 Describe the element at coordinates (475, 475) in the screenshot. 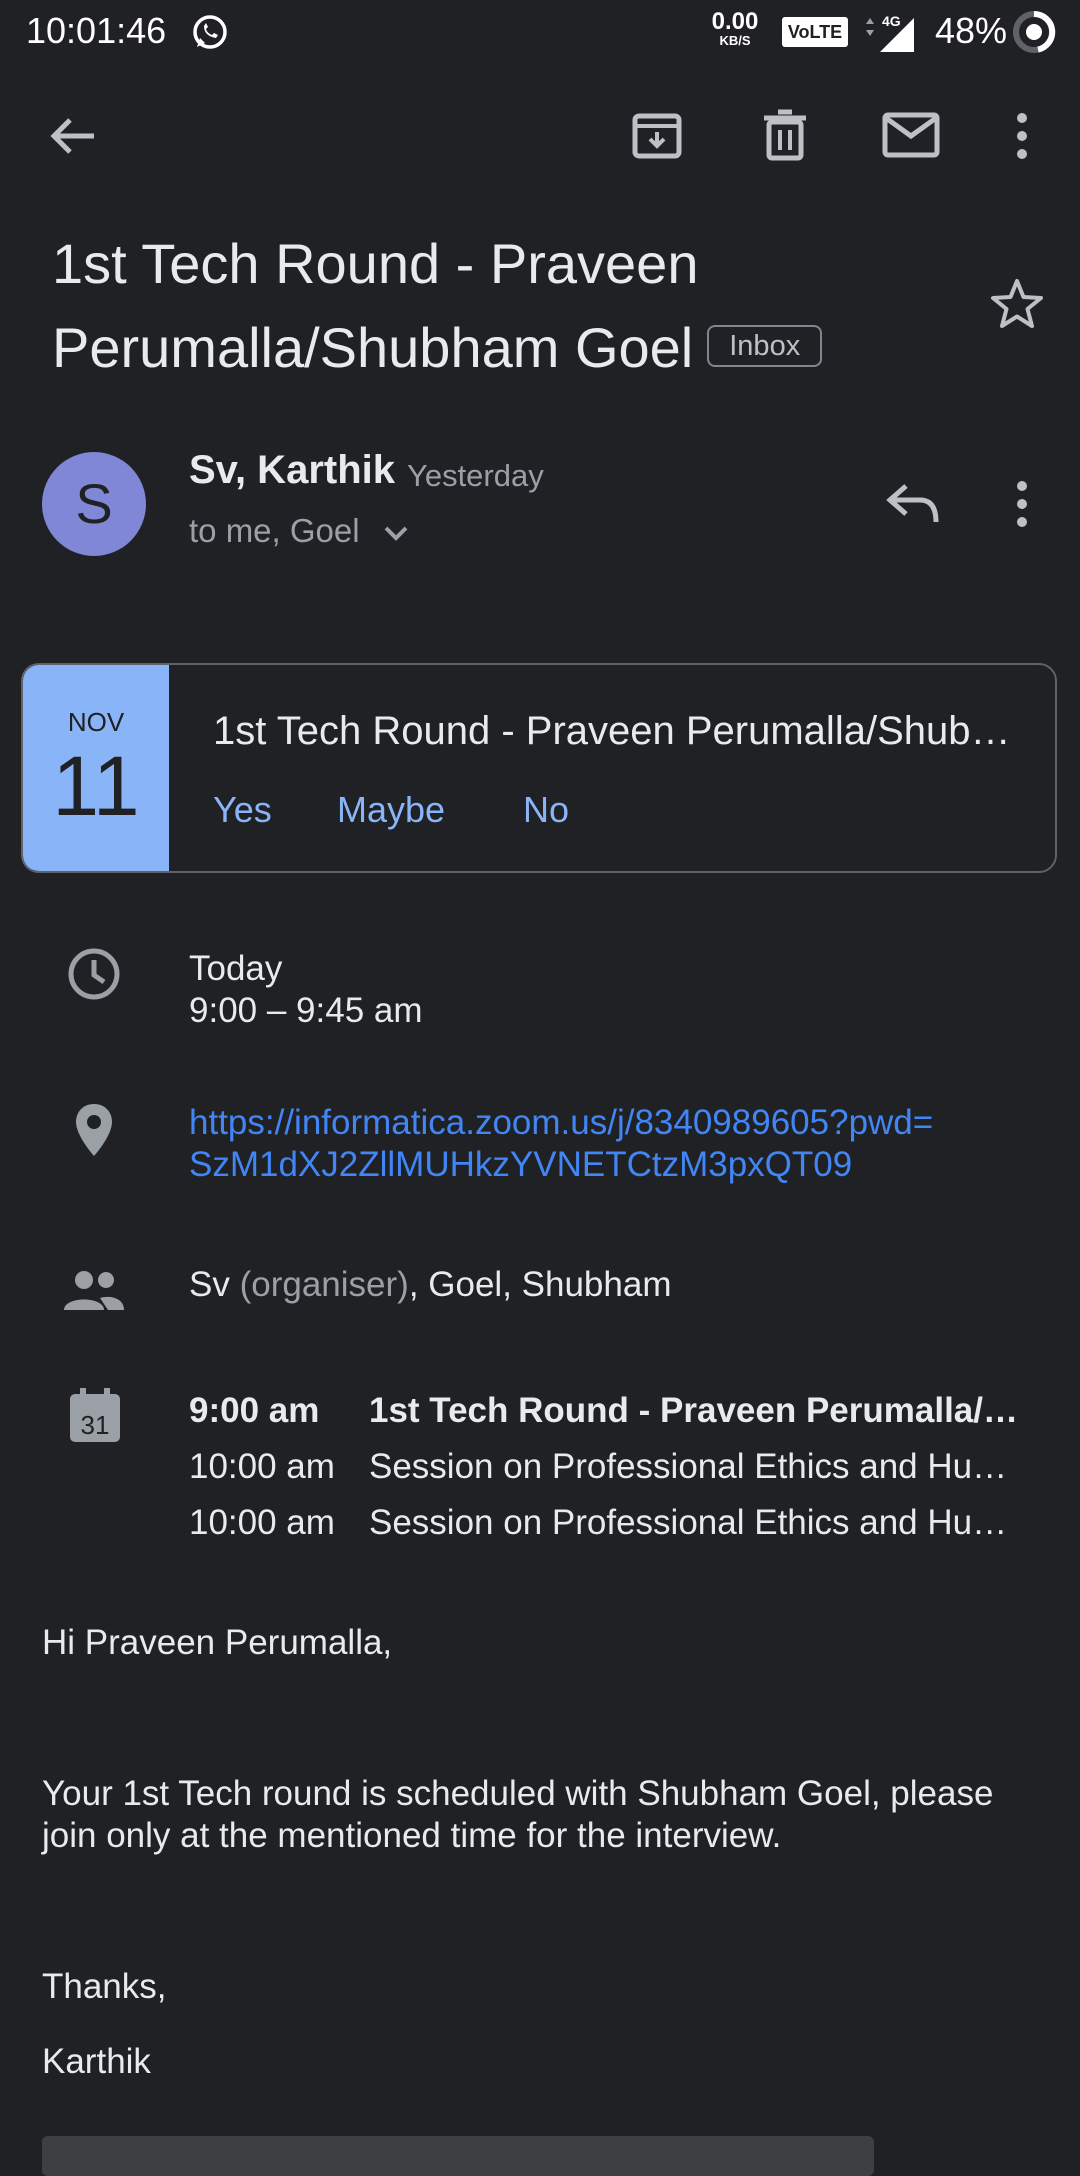

I see `email-date: Yesterday` at that location.